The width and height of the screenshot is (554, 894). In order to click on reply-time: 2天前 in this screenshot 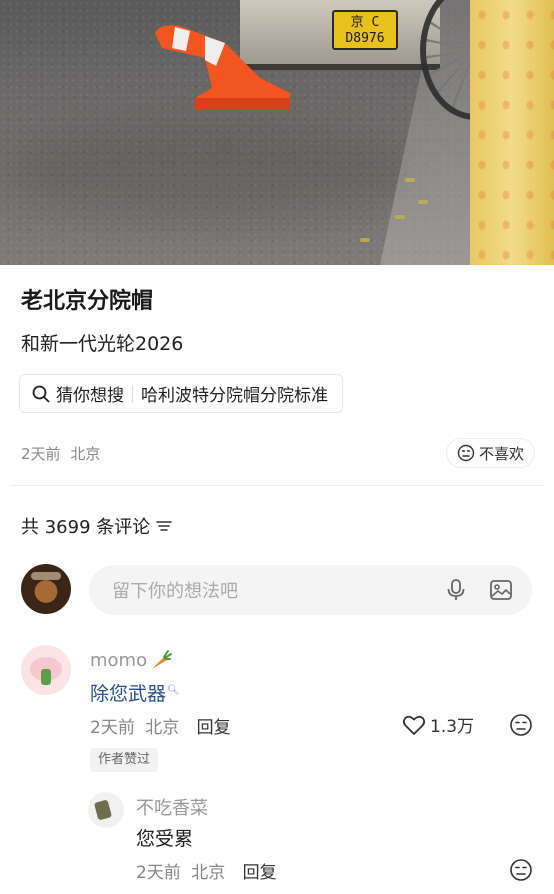, I will do `click(158, 873)`.